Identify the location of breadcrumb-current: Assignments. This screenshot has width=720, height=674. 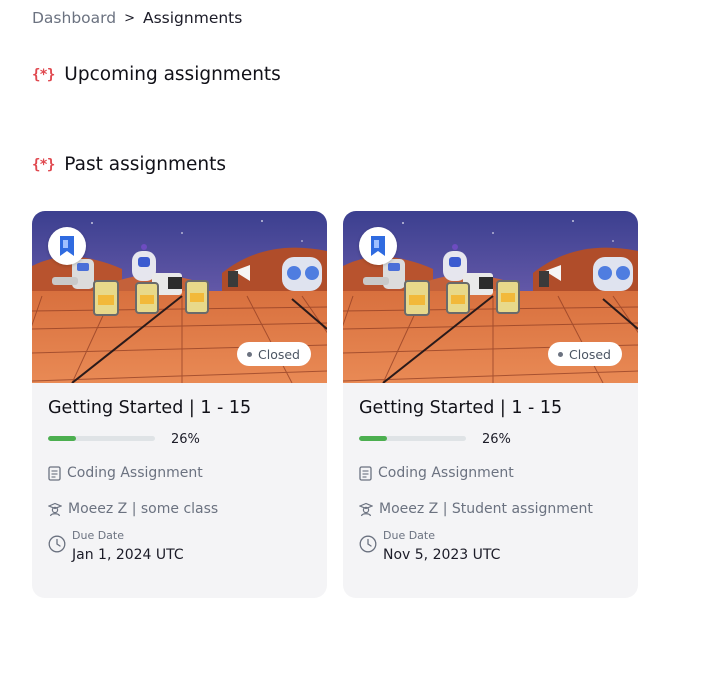
(193, 18).